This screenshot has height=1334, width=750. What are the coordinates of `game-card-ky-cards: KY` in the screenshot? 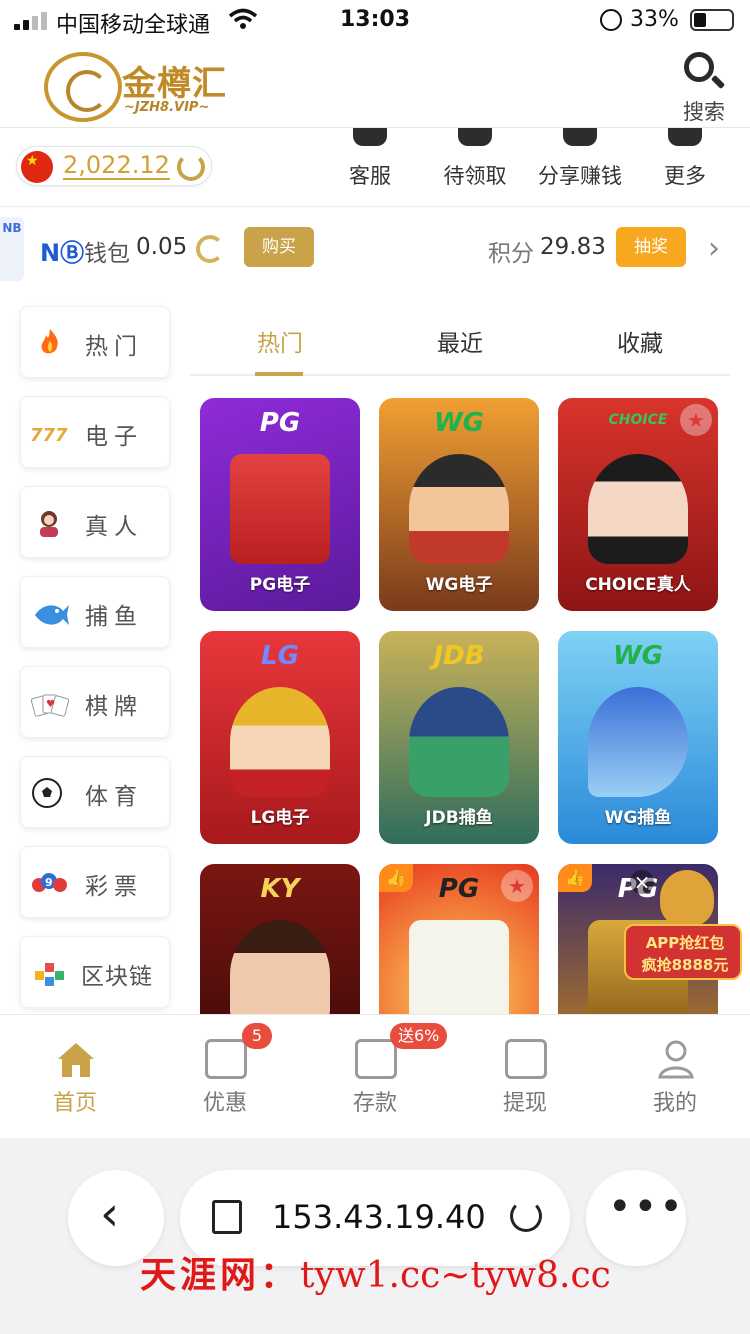 It's located at (280, 939).